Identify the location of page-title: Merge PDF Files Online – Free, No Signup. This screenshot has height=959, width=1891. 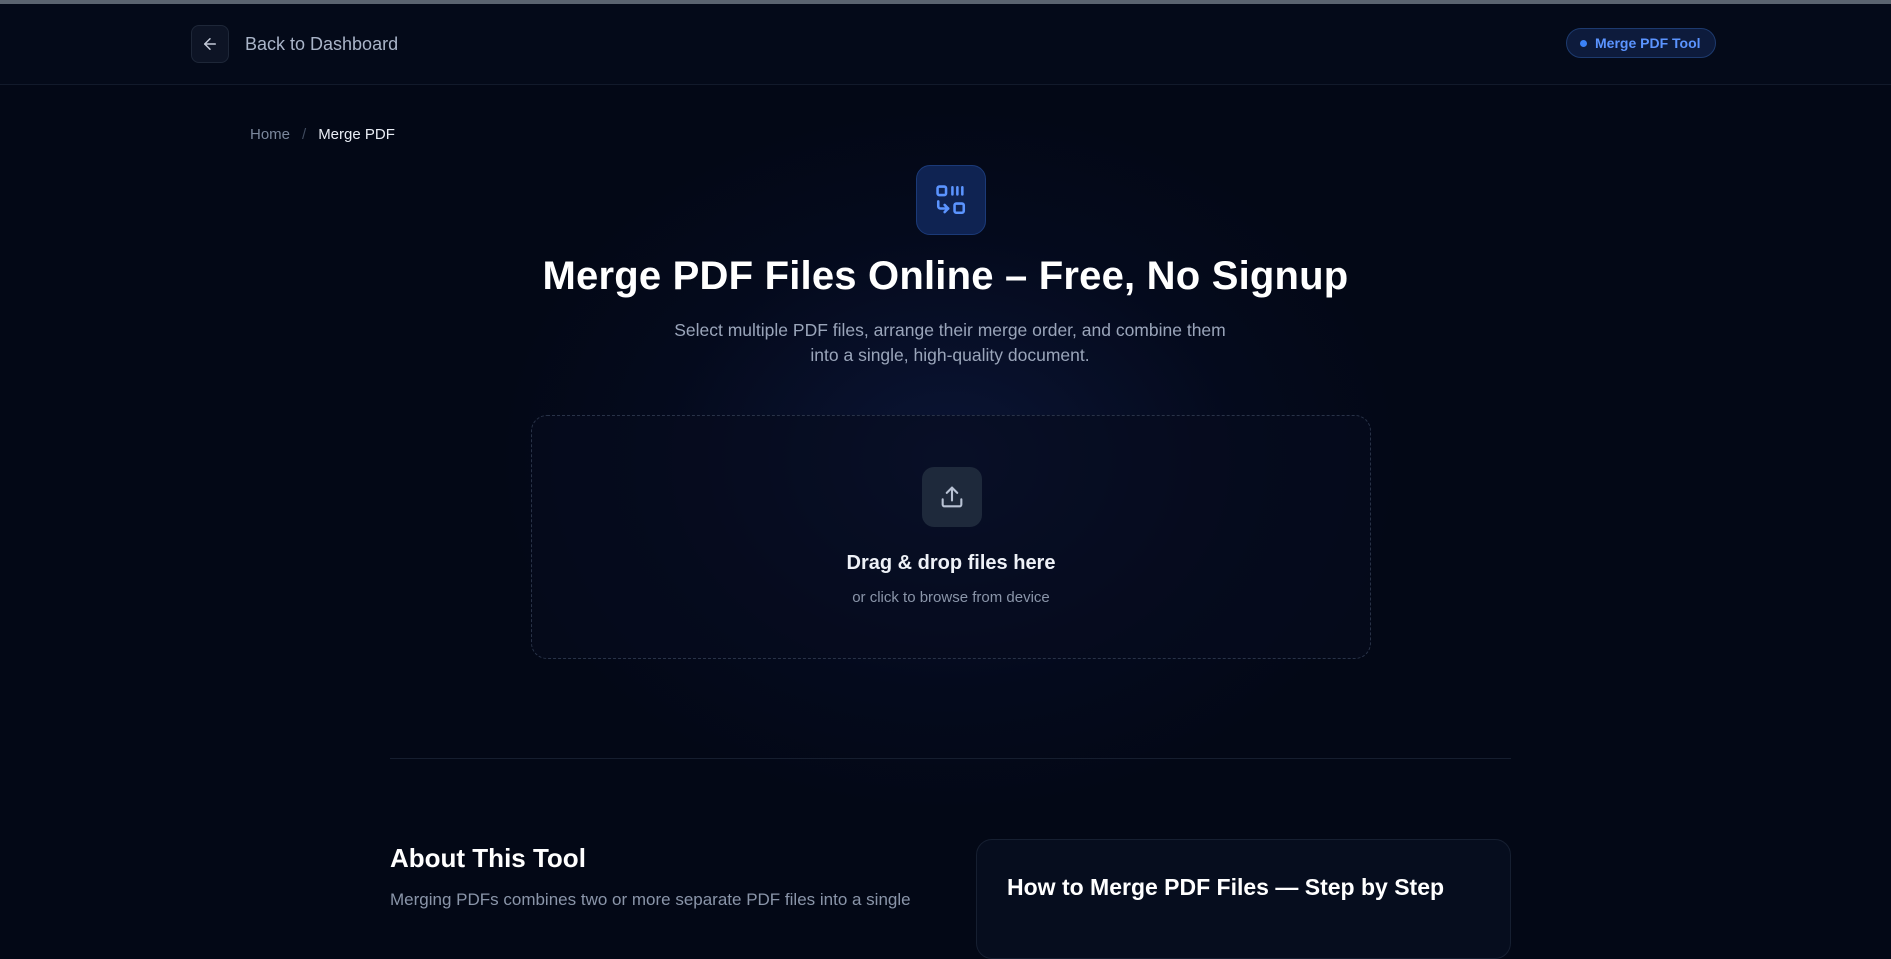
(945, 276).